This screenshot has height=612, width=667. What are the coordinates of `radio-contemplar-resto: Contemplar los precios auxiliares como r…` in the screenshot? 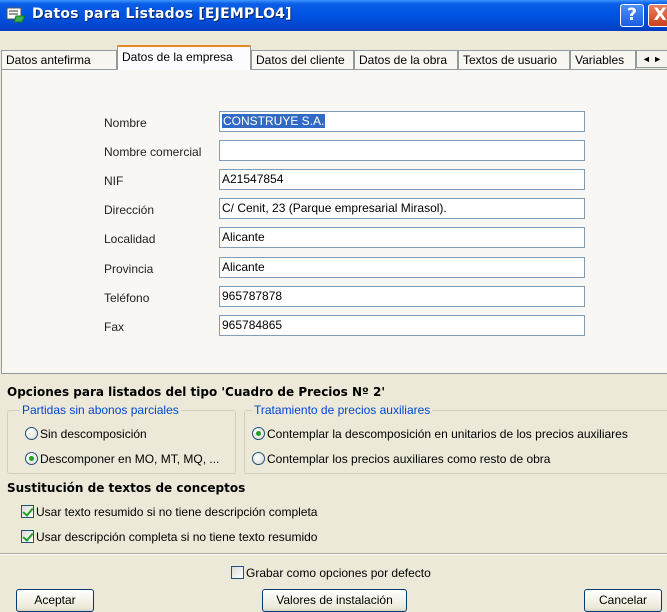 It's located at (401, 460).